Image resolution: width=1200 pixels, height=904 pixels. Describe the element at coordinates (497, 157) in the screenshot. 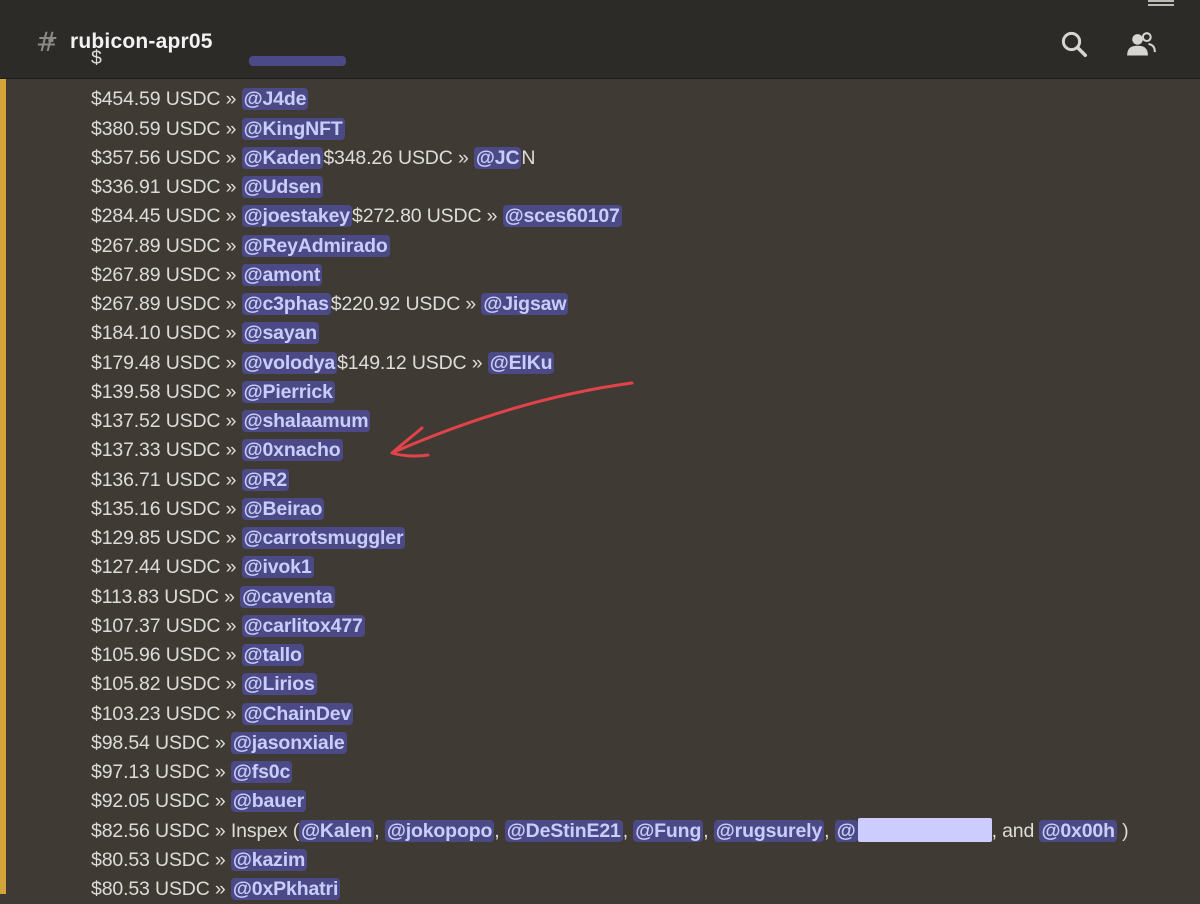

I see `user-mention: @JC` at that location.